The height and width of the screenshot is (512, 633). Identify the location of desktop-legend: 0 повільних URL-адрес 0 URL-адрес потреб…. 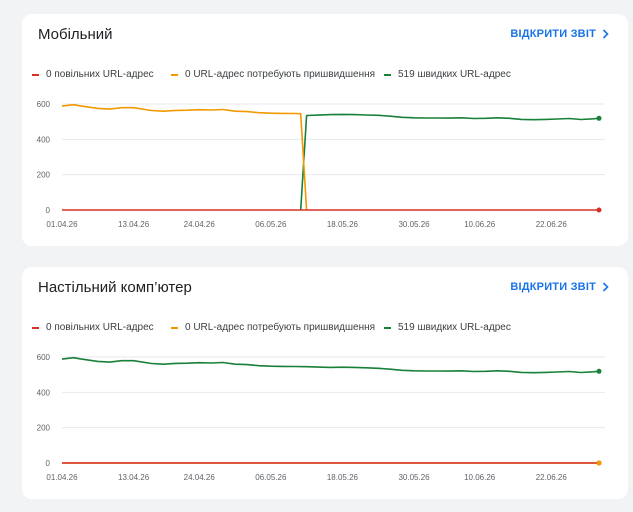
(271, 327).